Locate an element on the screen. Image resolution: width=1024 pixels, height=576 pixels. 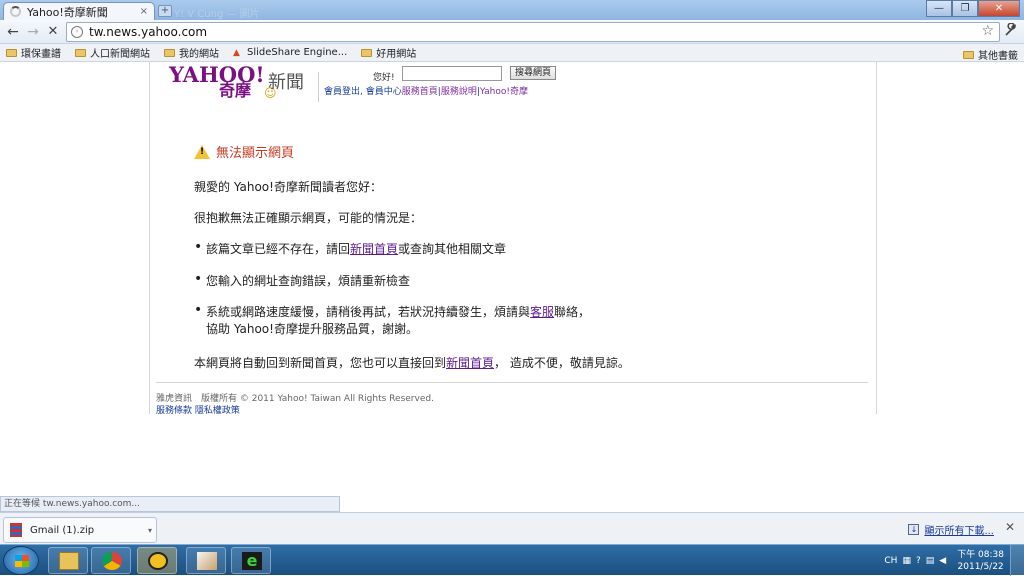
yahoo-logo: YAHOO! 奇摩 ☺ is located at coordinates (223, 82).